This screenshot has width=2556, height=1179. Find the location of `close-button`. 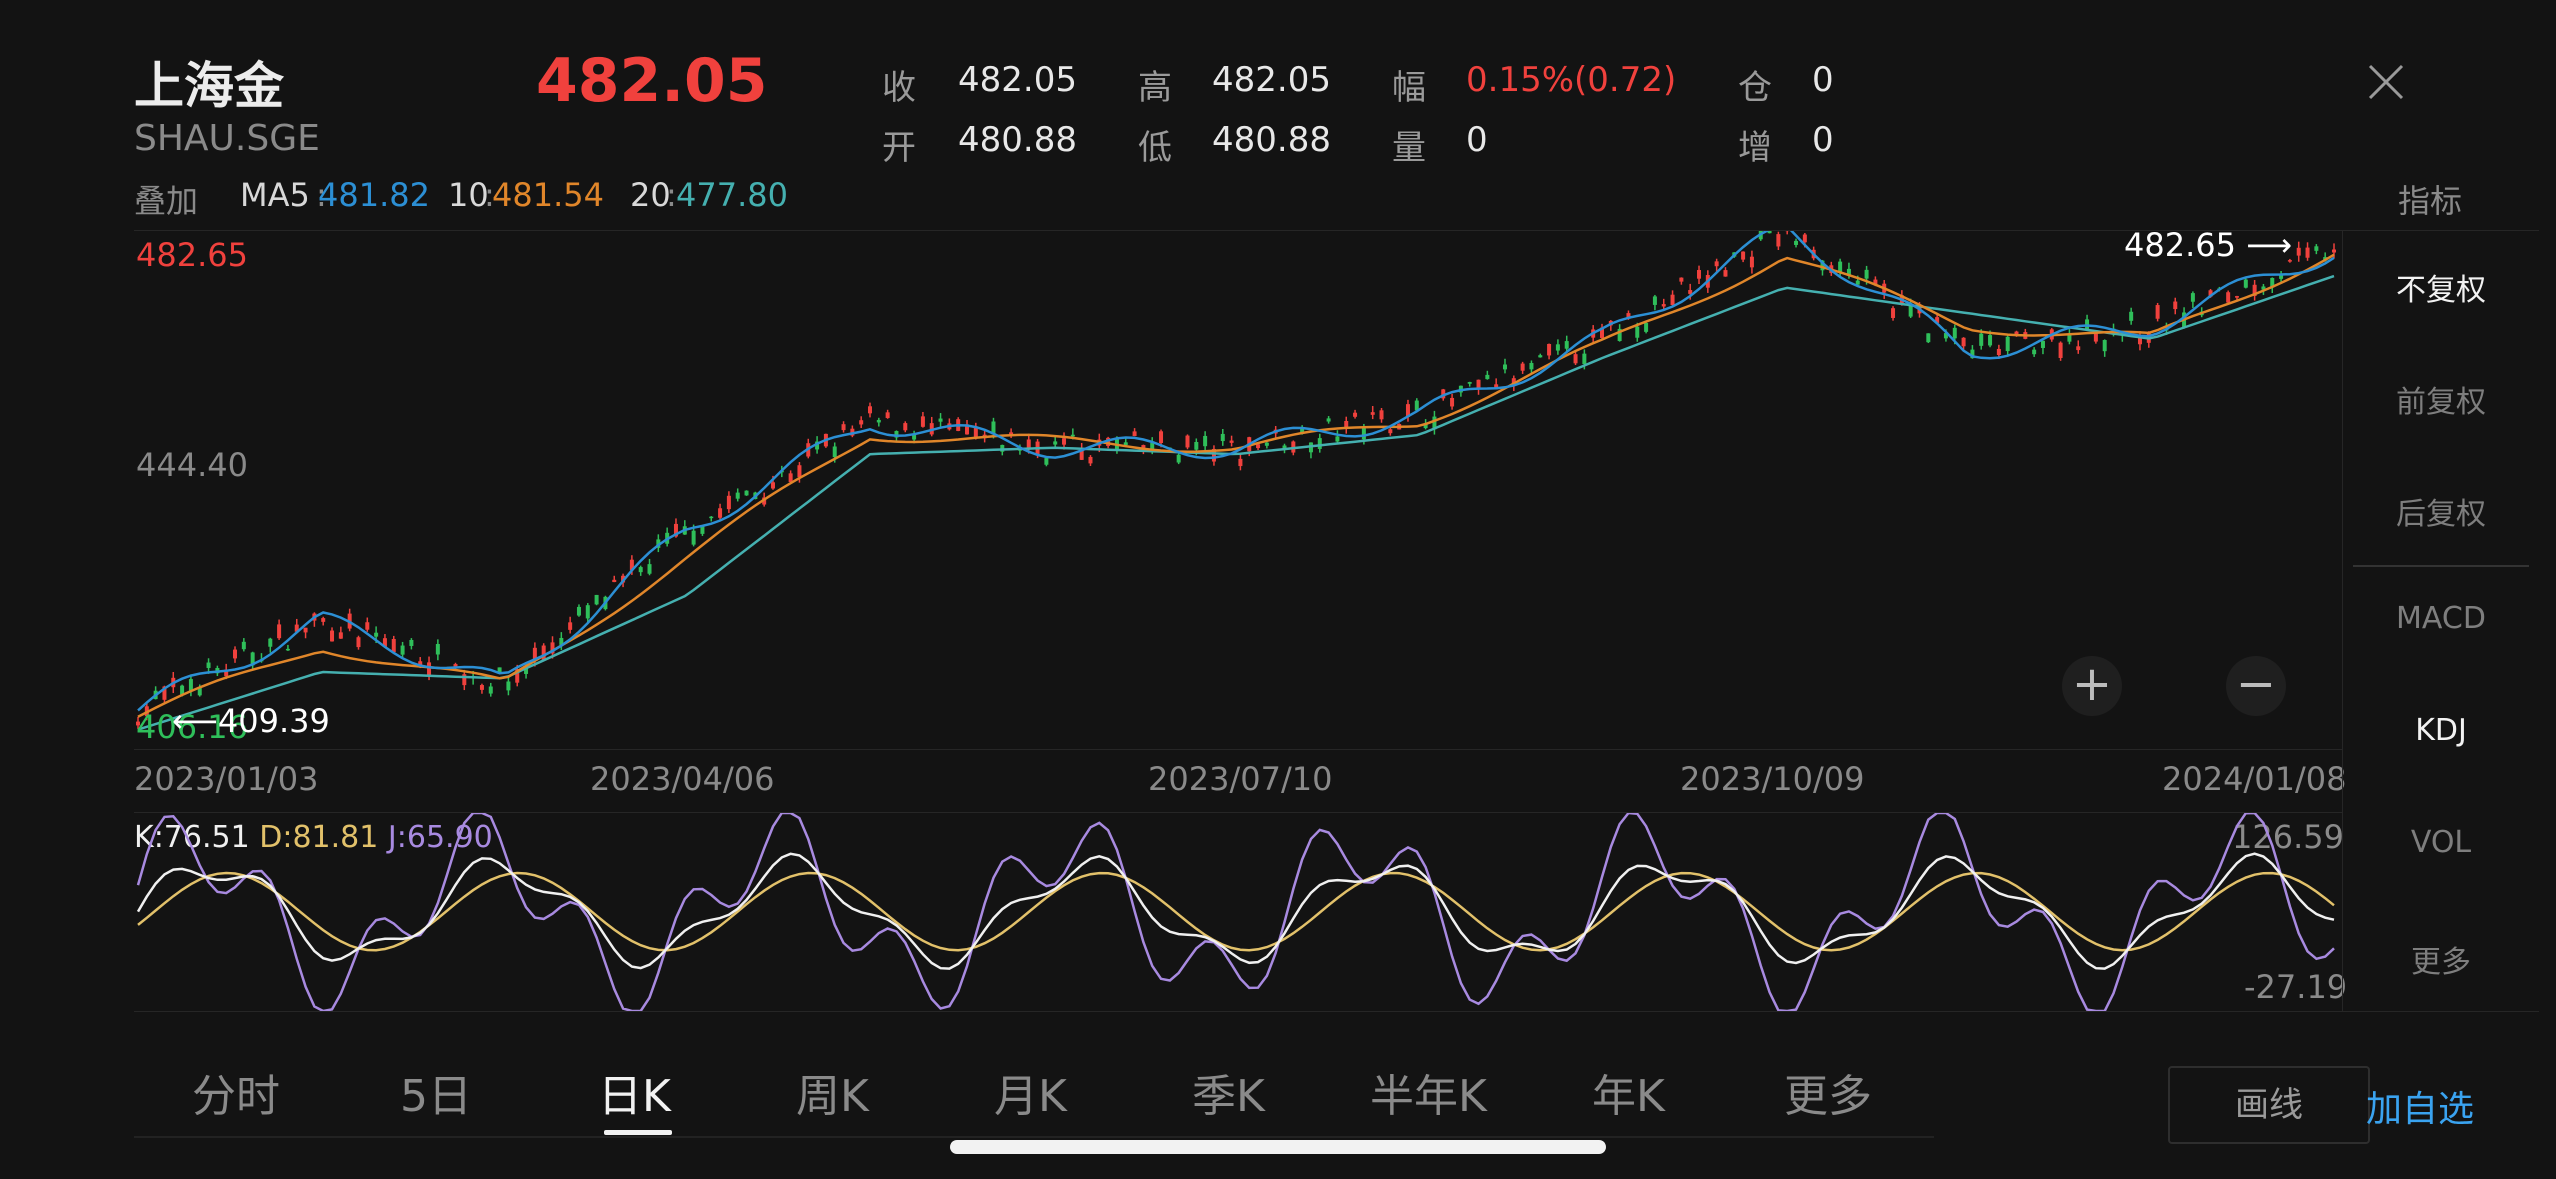

close-button is located at coordinates (2386, 82).